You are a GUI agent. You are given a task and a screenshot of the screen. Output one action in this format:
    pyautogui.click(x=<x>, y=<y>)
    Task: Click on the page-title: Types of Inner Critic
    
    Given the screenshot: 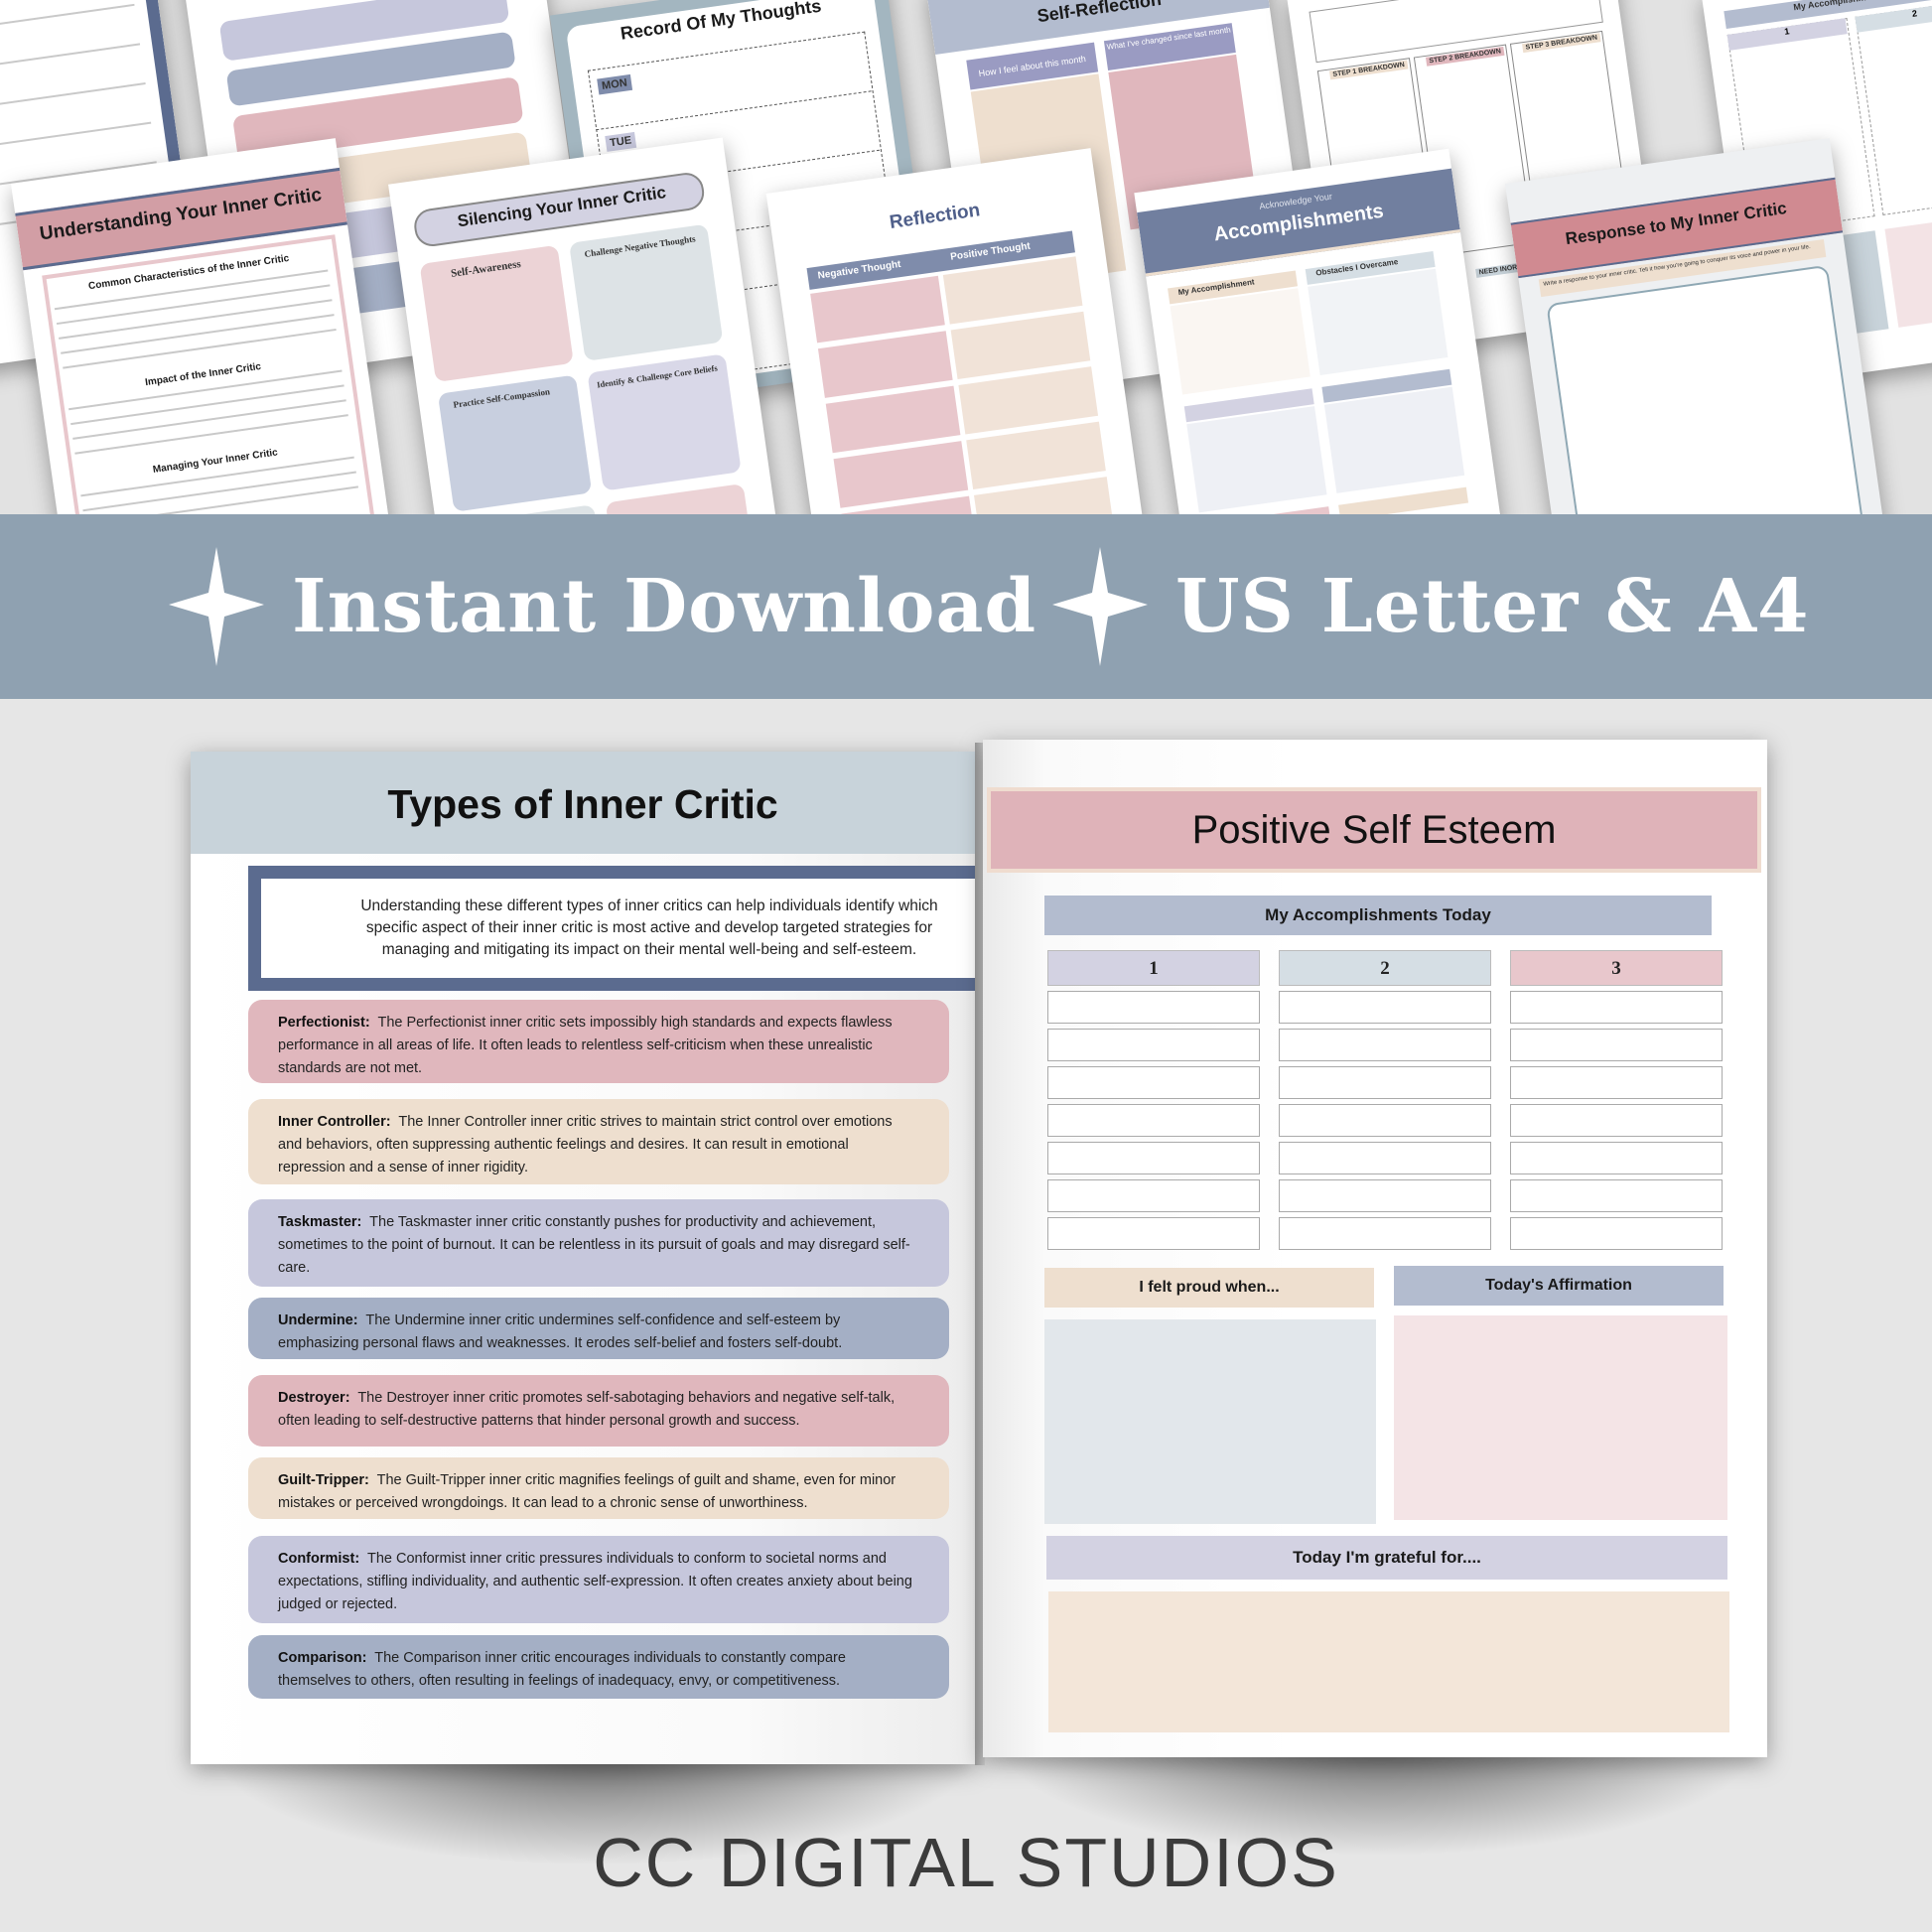 What is the action you would take?
    pyautogui.click(x=582, y=804)
    